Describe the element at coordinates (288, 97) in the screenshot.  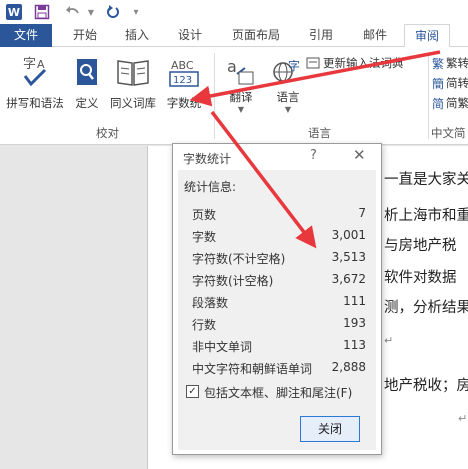
I see `language-label: 语言` at that location.